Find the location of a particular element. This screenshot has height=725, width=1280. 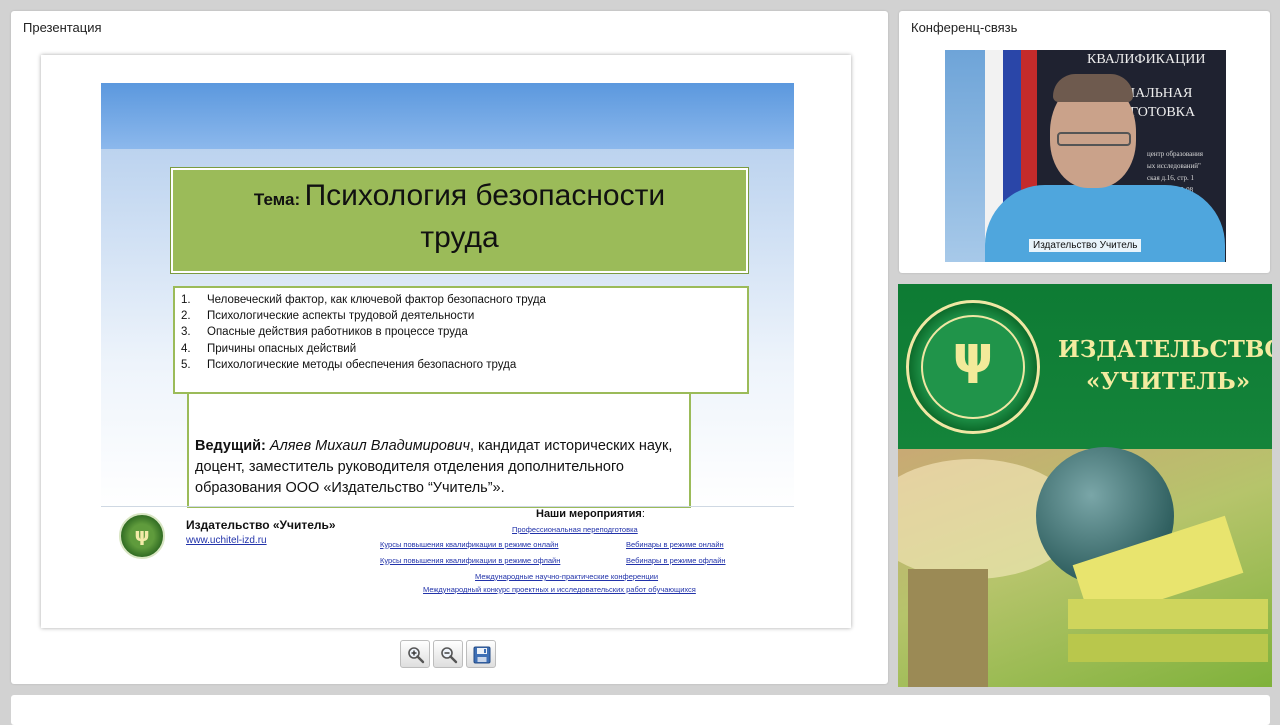

presentation-panel-title: Презентация is located at coordinates (62, 27).